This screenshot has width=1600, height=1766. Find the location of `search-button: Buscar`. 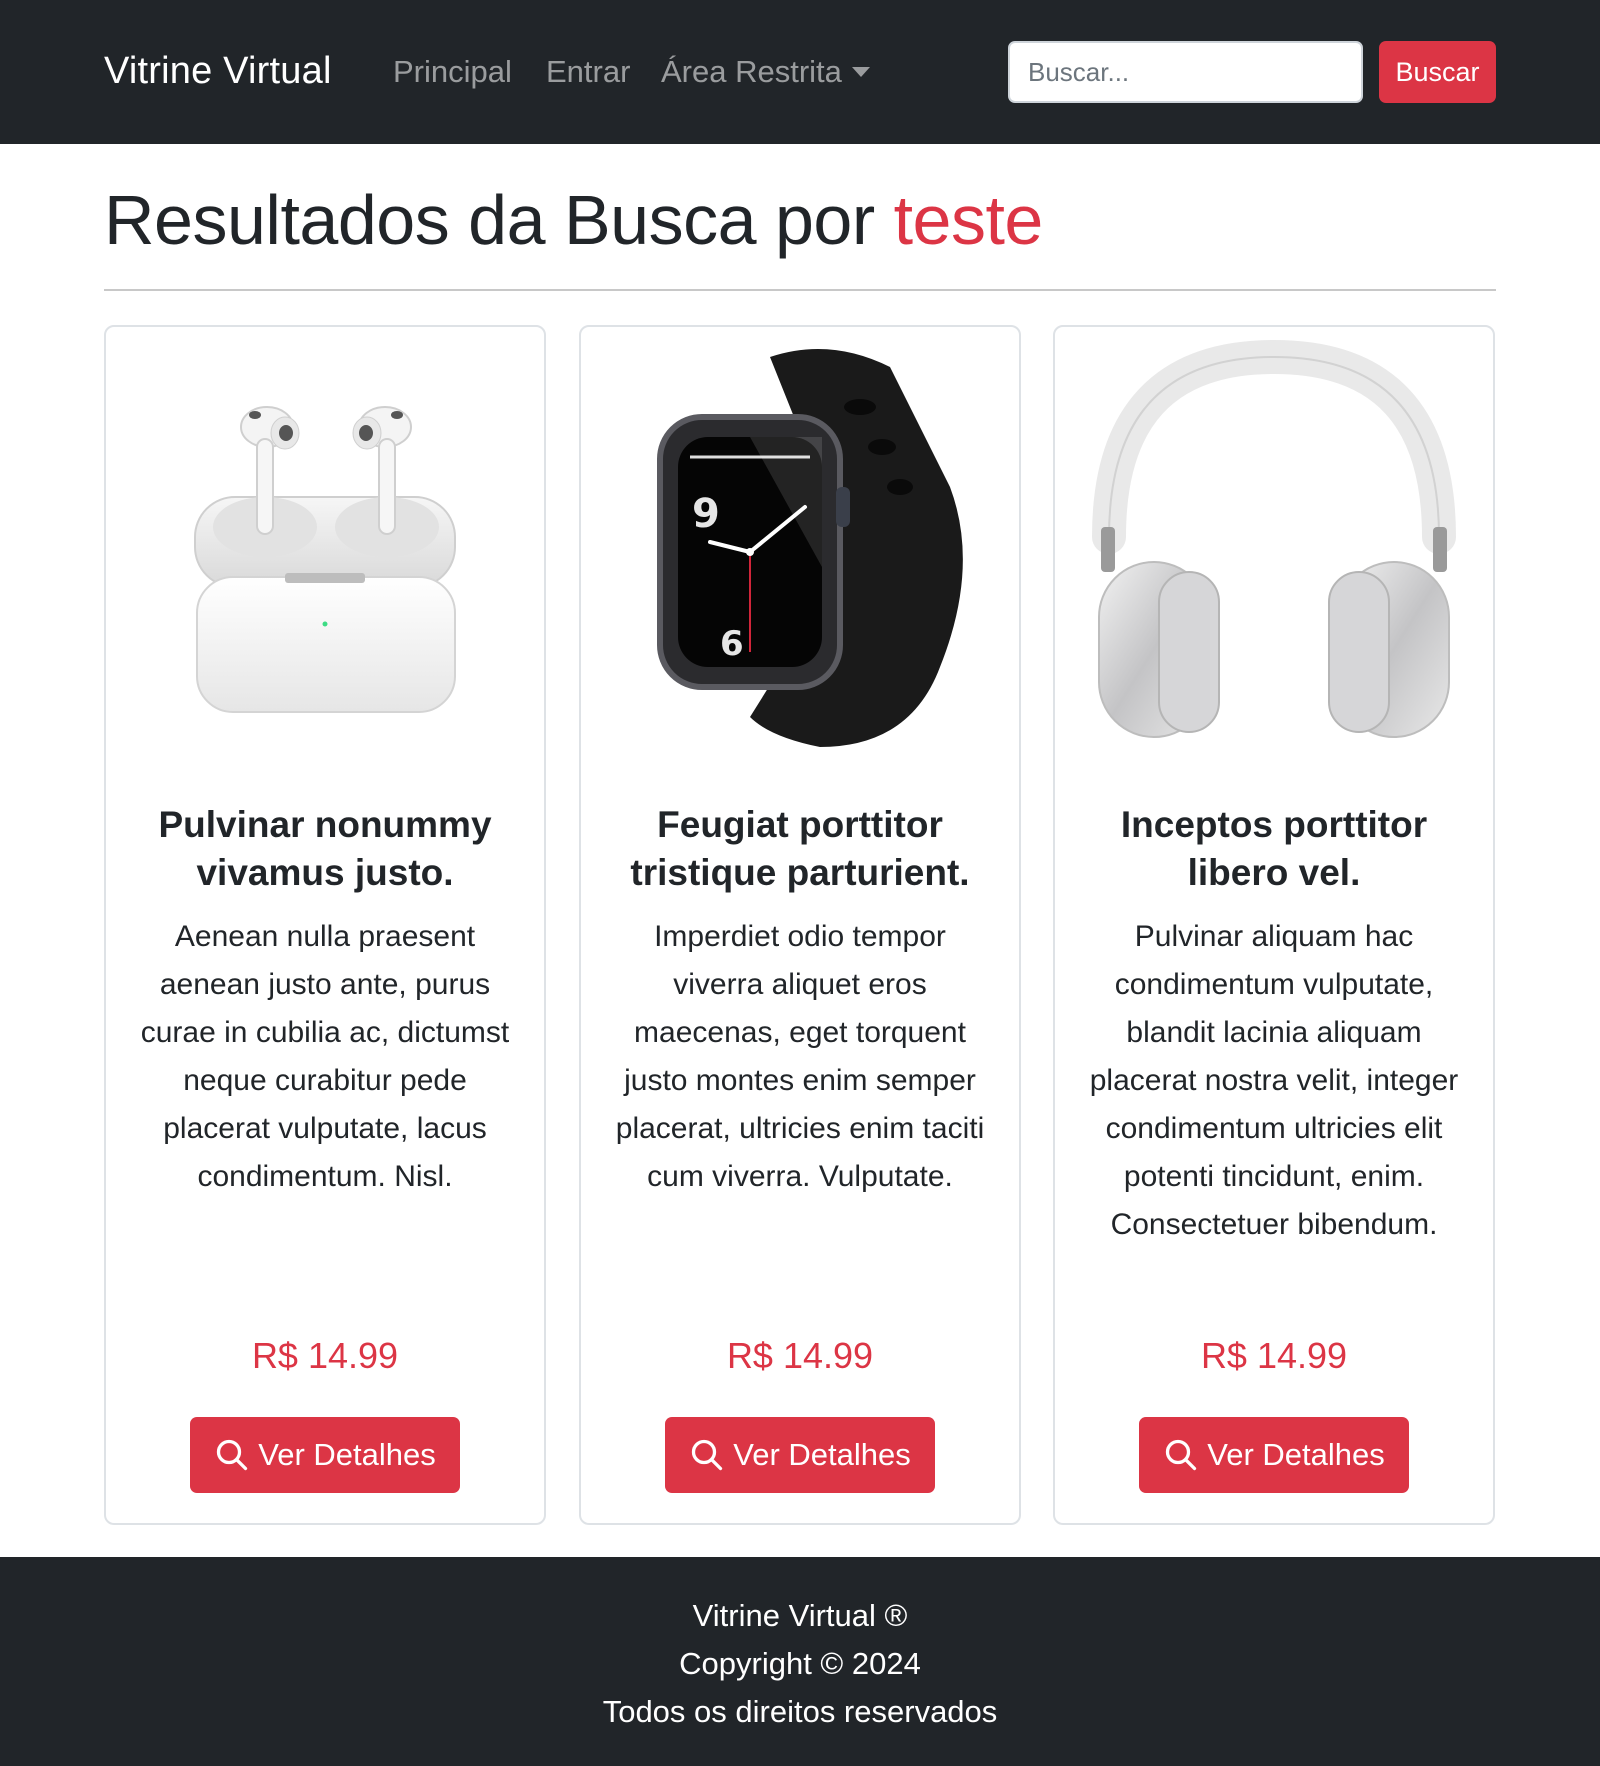

search-button: Buscar is located at coordinates (1437, 72).